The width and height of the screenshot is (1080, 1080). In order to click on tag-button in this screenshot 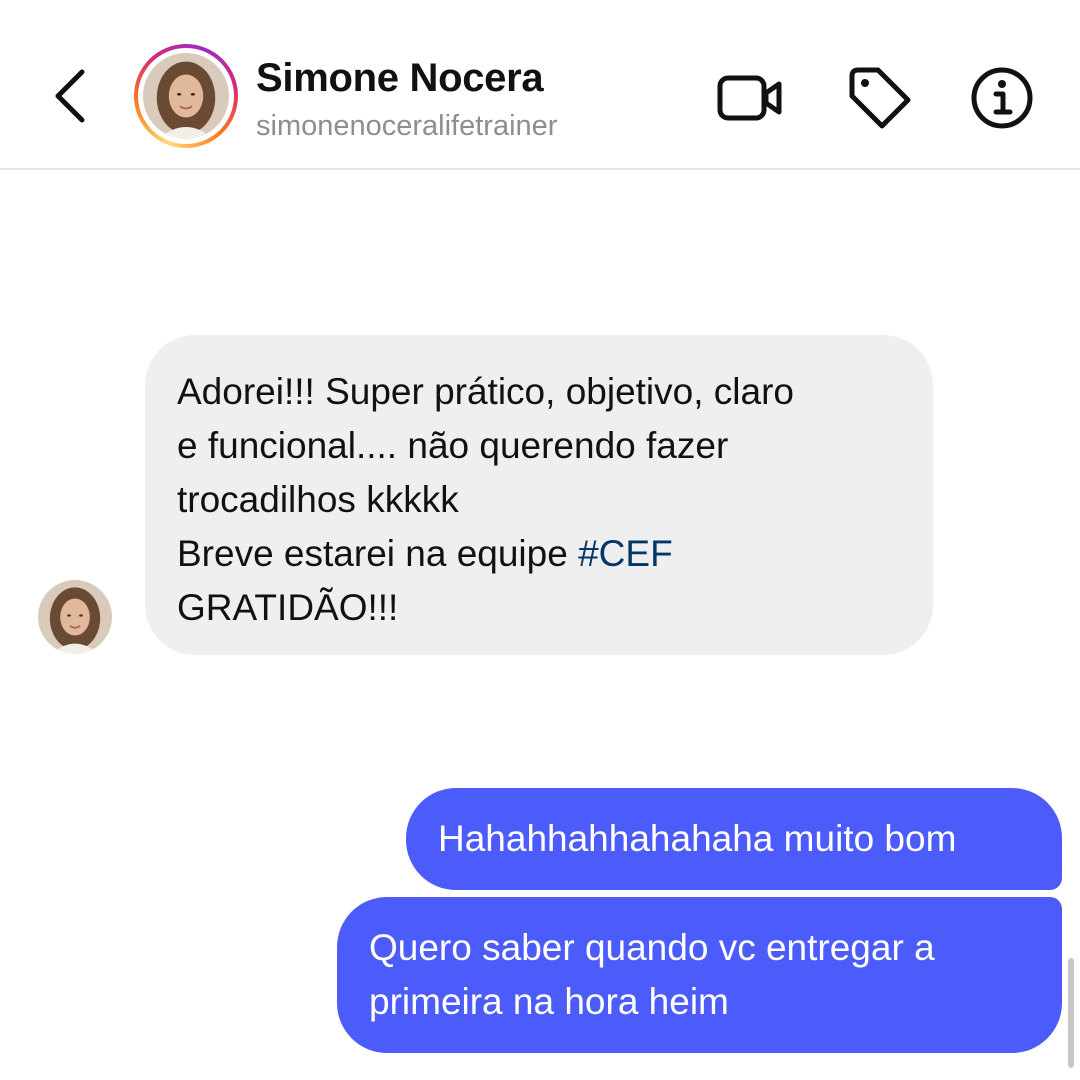, I will do `click(880, 98)`.